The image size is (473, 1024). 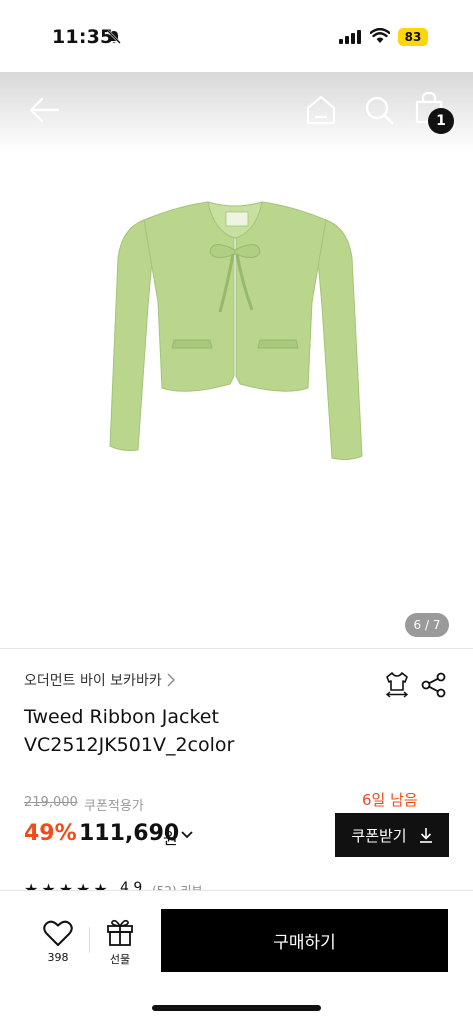 I want to click on get-coupon-button: 쿠폰받기, so click(x=392, y=835).